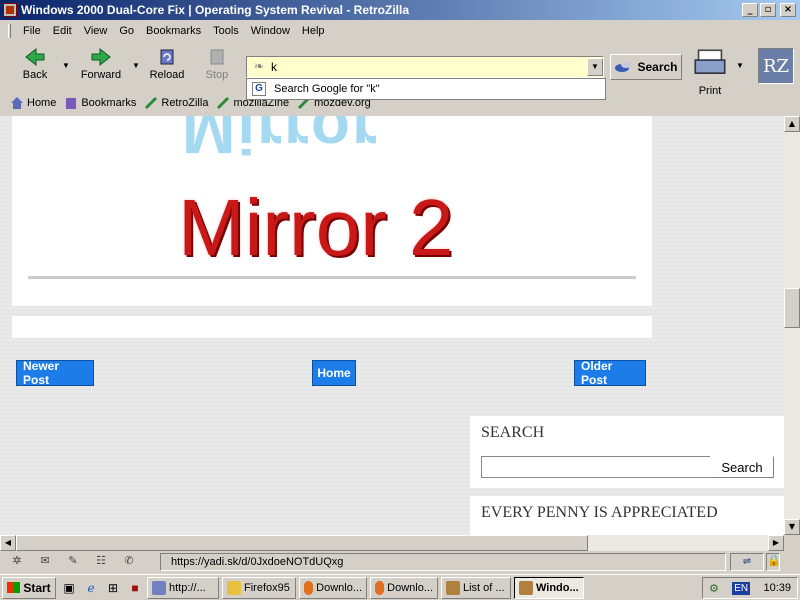 Image resolution: width=800 pixels, height=600 pixels. What do you see at coordinates (792, 124) in the screenshot?
I see `scroll-up-icon: ▲` at bounding box center [792, 124].